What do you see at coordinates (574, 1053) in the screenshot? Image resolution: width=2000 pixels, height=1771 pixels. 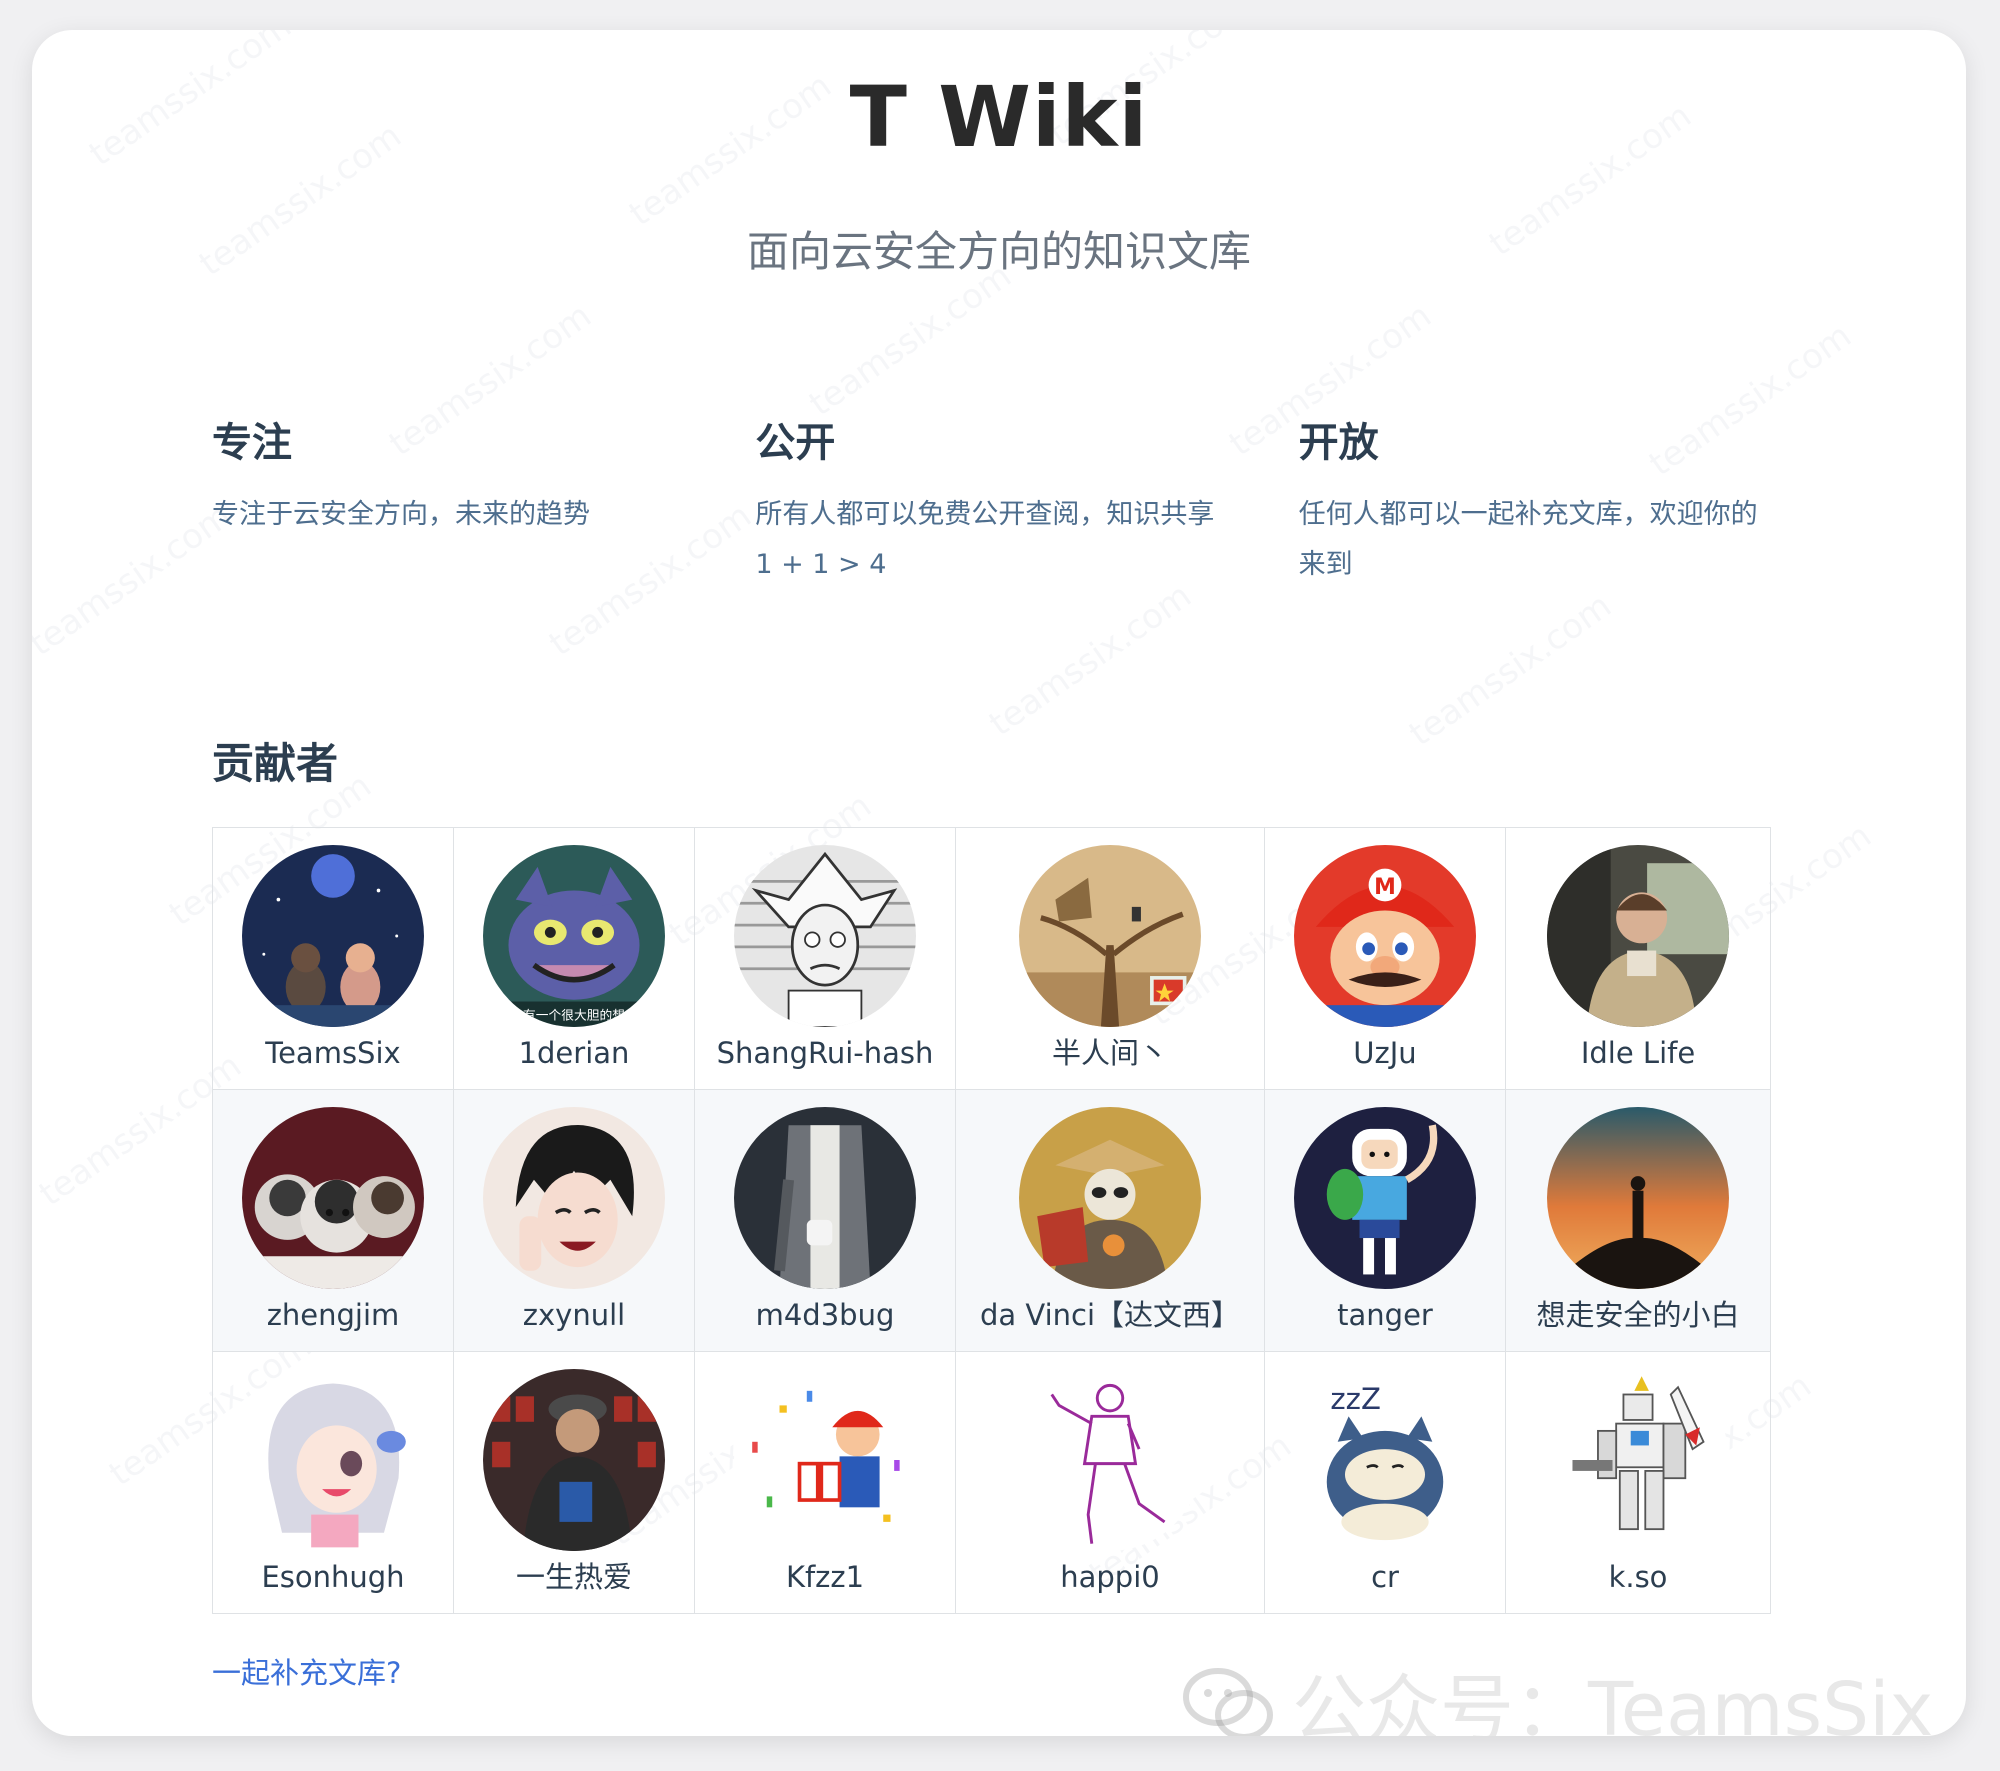 I see `contributor-name: 1derian` at bounding box center [574, 1053].